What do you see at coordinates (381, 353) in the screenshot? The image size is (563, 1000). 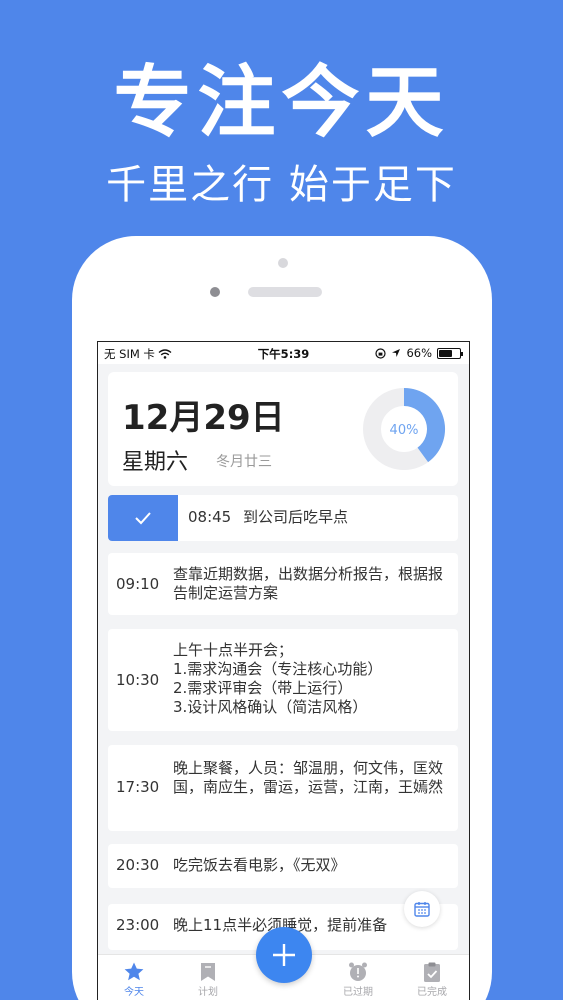 I see `rotation-lock-icon` at bounding box center [381, 353].